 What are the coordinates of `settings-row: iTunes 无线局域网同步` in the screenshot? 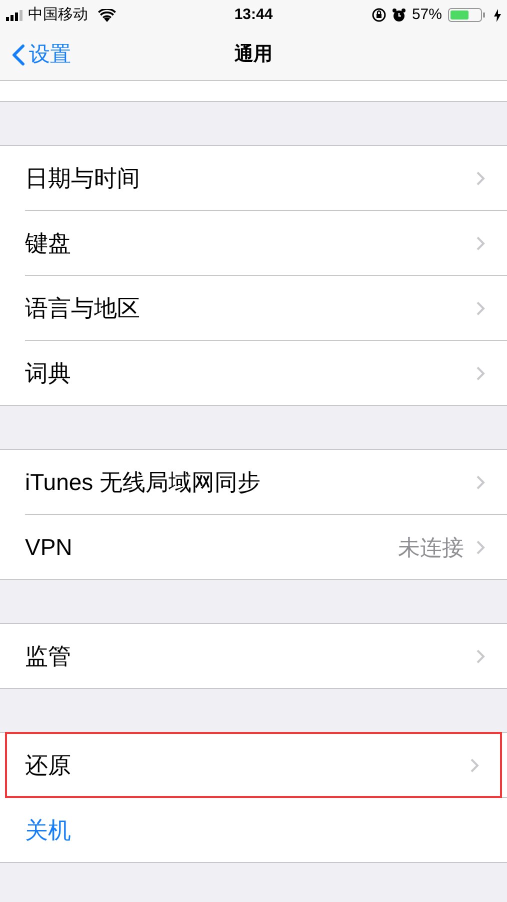 It's located at (253, 482).